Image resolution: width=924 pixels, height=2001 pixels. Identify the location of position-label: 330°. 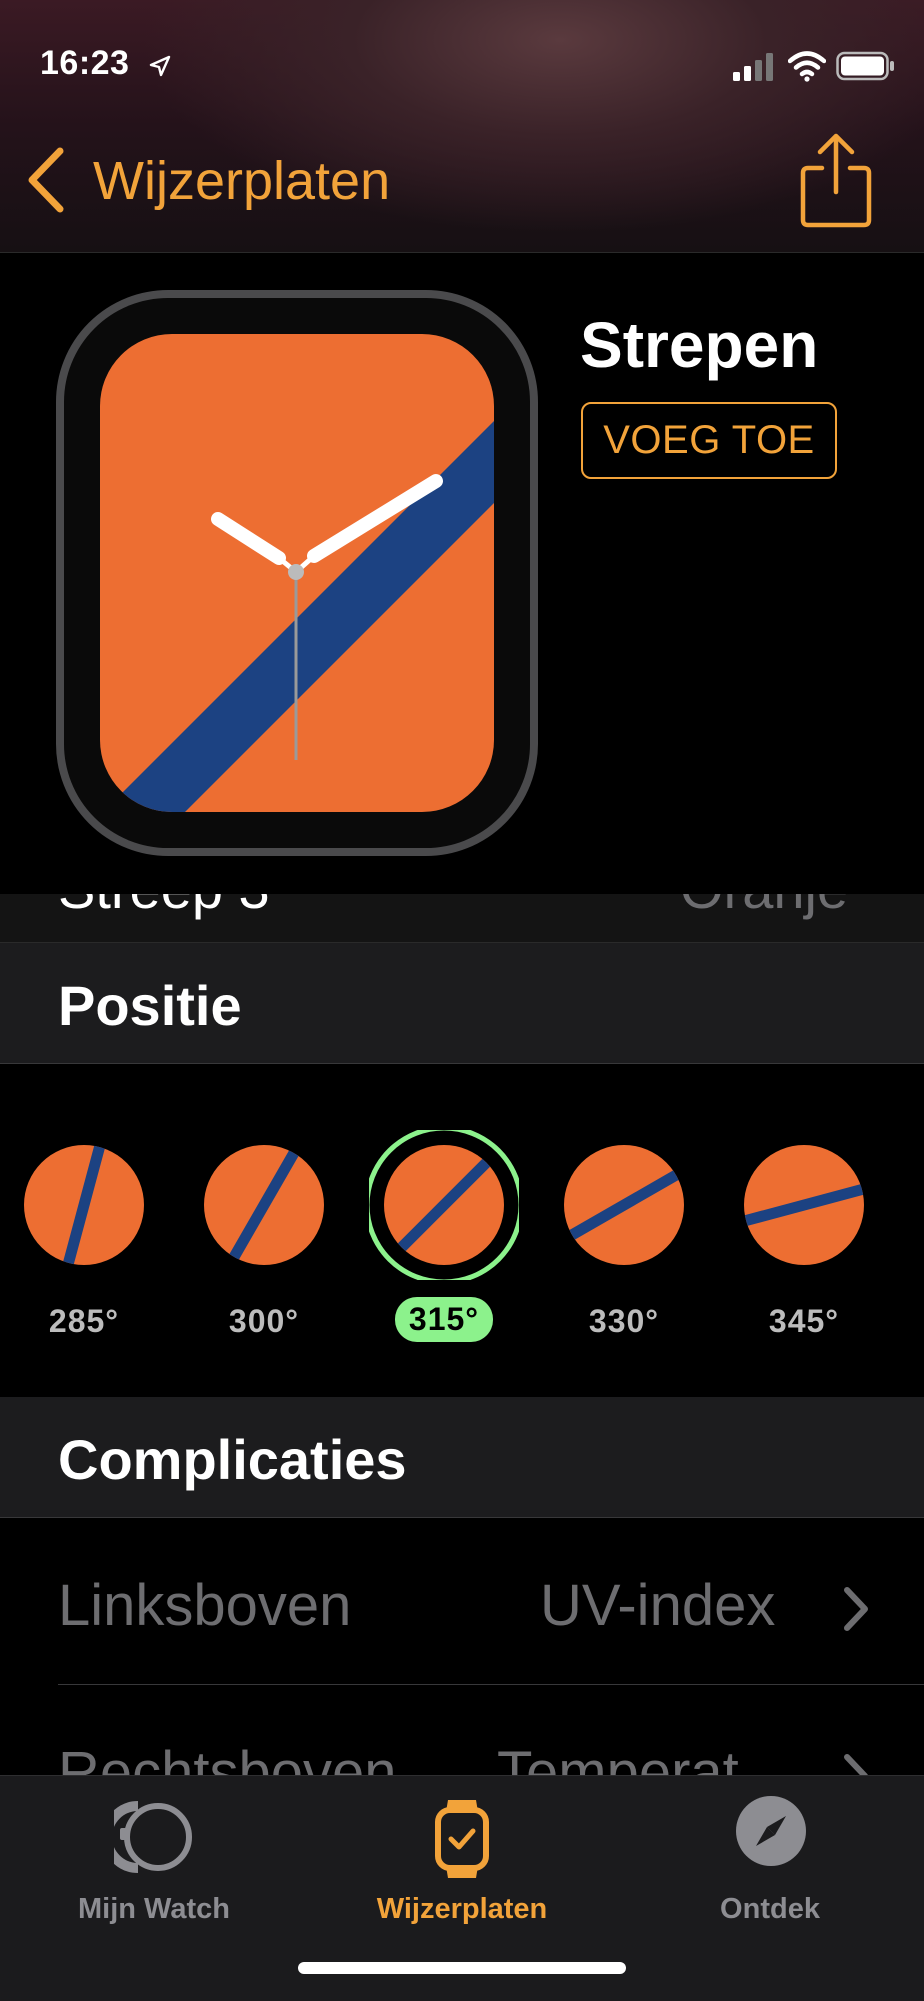
(624, 1321).